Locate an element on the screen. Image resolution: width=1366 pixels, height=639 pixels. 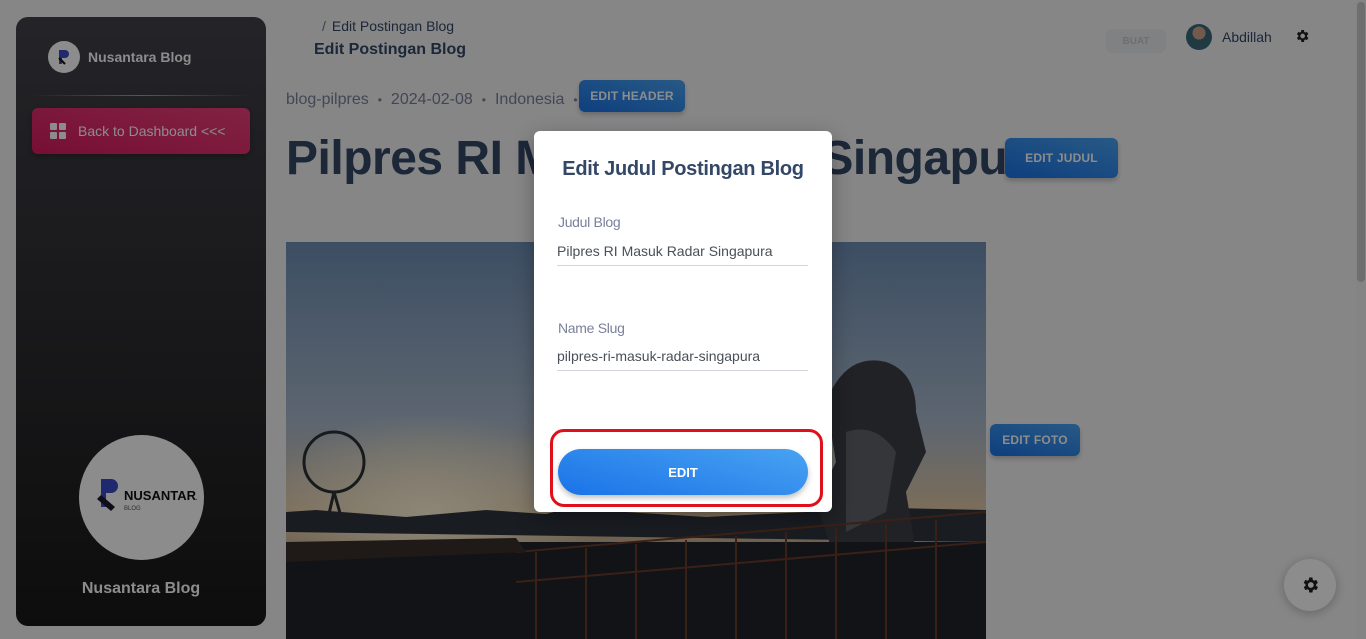
name-slug-label: Name Slug is located at coordinates (591, 328).